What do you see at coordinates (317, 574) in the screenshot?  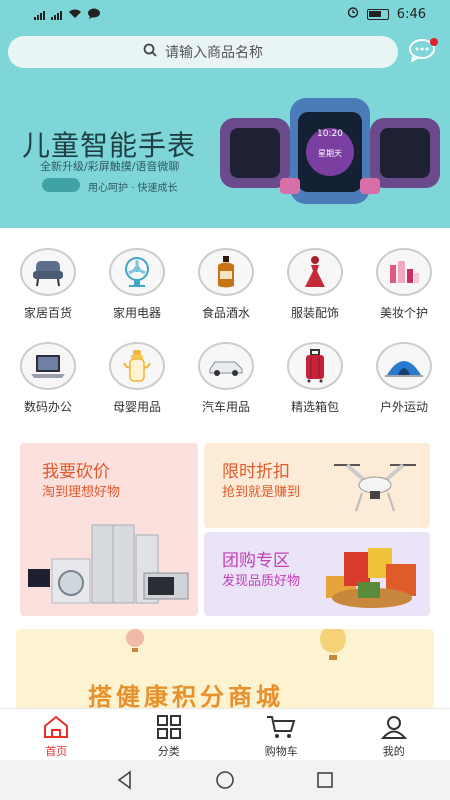 I see `group-buy-card: 团购专区 发现品质好物` at bounding box center [317, 574].